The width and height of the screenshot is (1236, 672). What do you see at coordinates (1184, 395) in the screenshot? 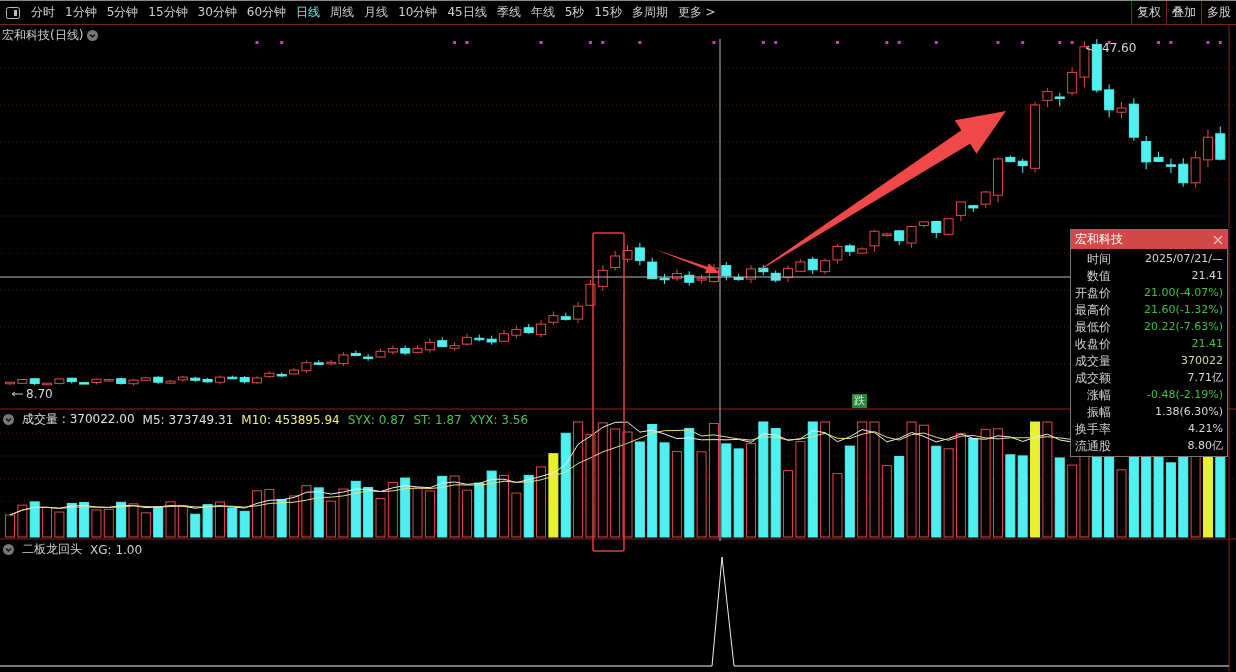
I see `field-value: -0.48(-2.19%)` at bounding box center [1184, 395].